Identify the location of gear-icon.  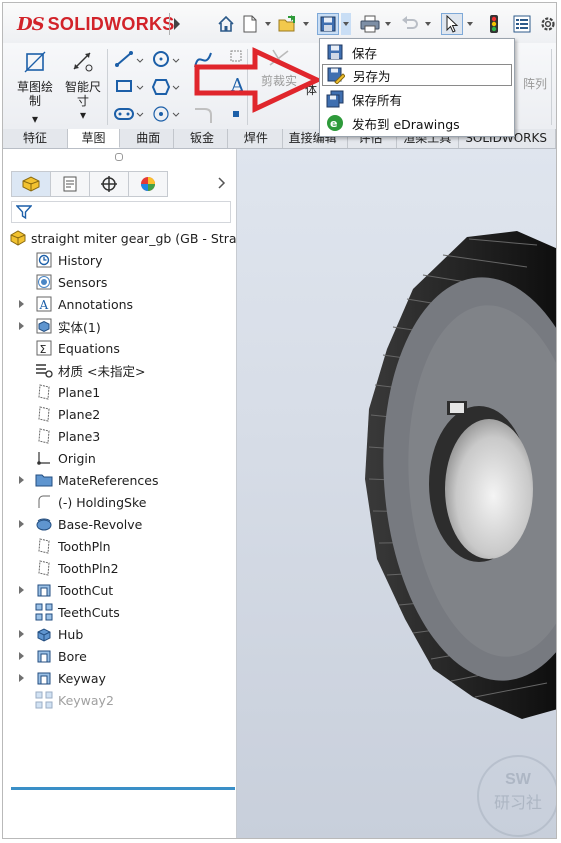
(548, 24).